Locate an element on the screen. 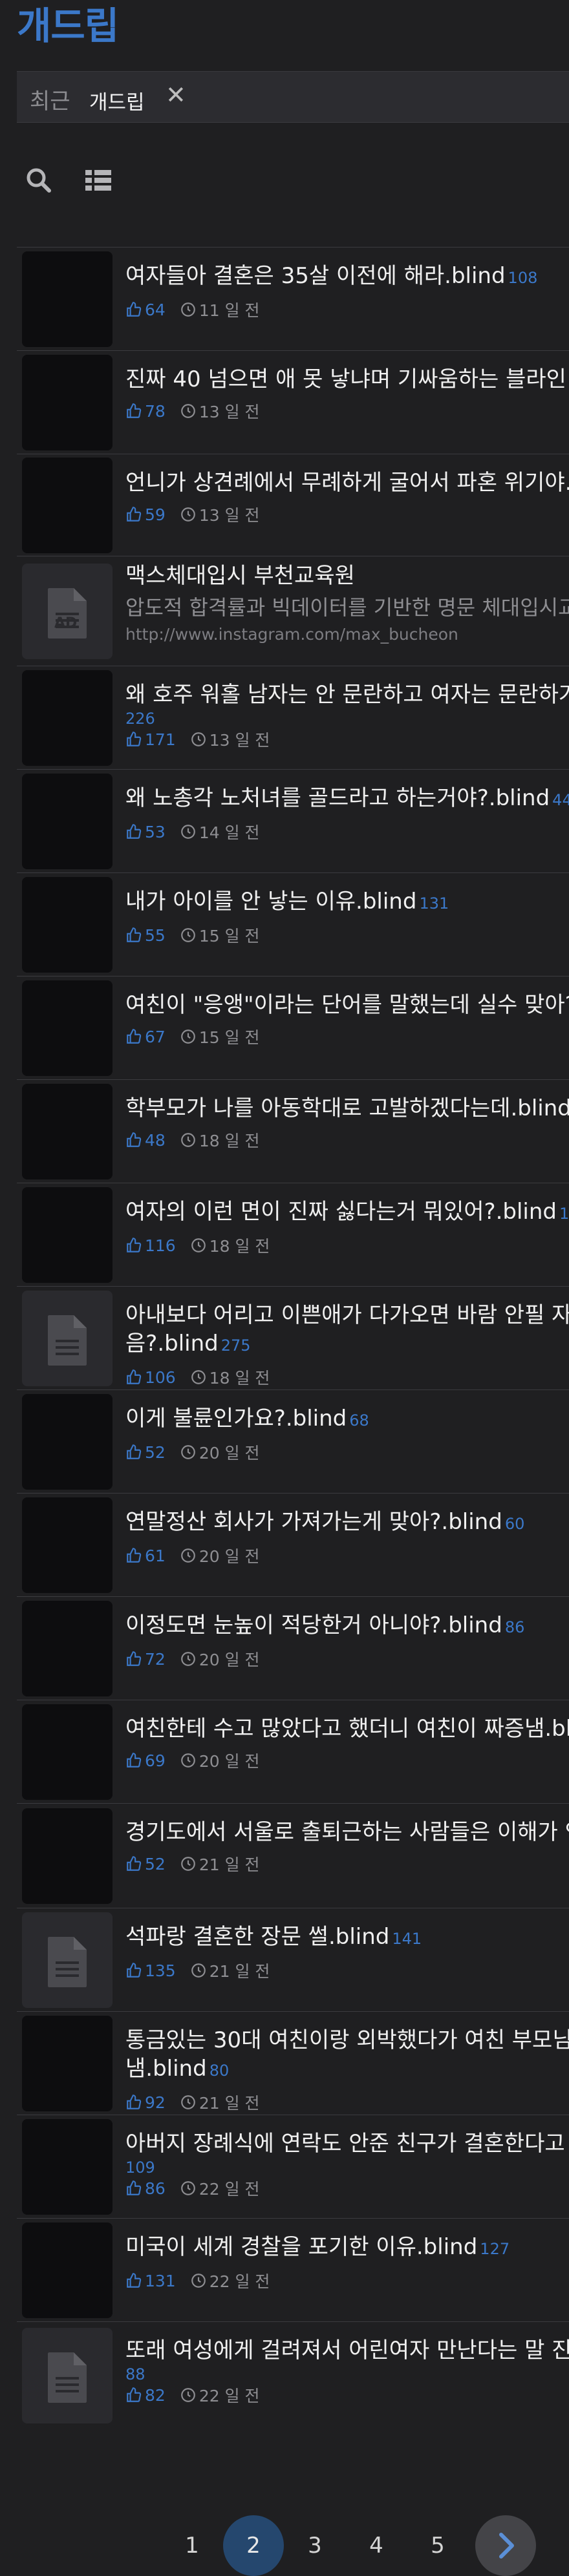 The image size is (569, 2576). post-title: 또래 여성에게 걸려져서 어린여자 만난다는 말 진 is located at coordinates (347, 2350).